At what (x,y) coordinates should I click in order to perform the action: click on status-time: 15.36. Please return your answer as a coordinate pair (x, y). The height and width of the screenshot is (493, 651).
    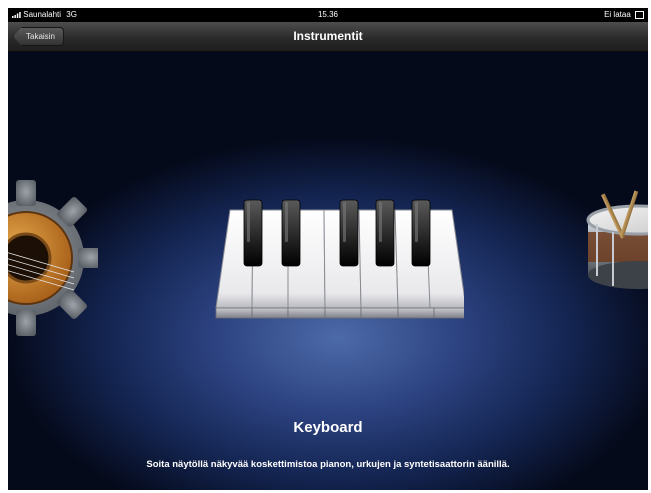
    Looking at the image, I should click on (328, 14).